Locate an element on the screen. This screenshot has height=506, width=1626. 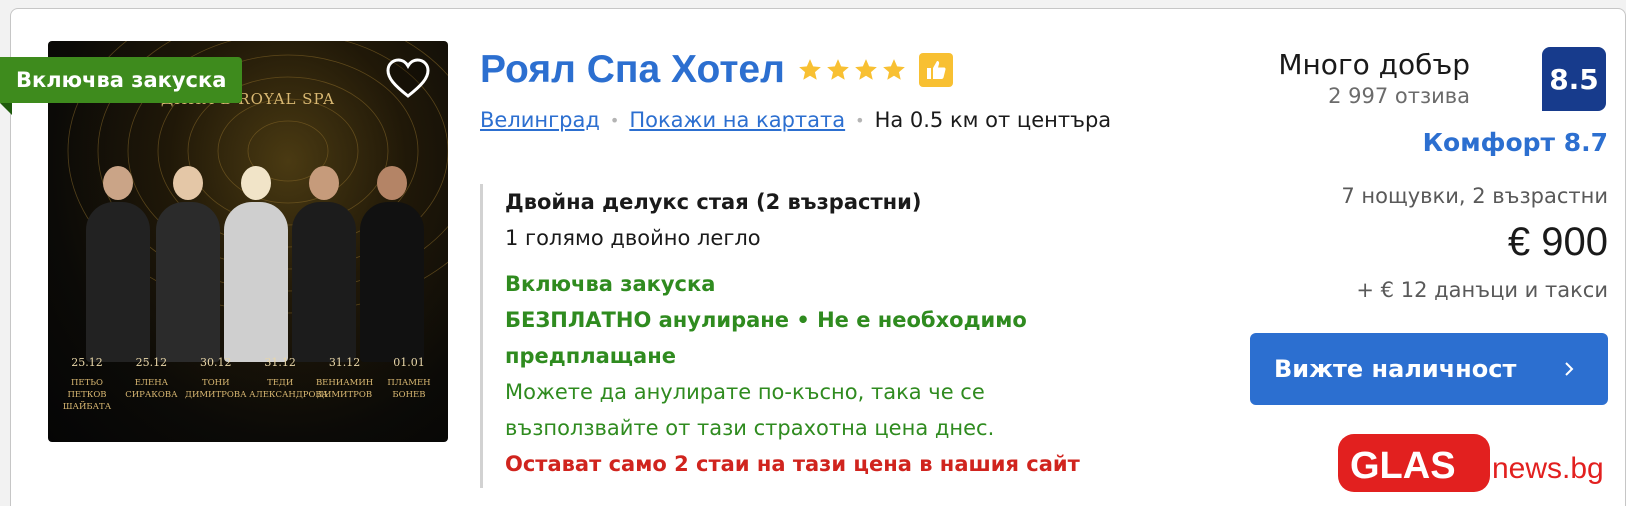
price: € 900 is located at coordinates (1557, 242).